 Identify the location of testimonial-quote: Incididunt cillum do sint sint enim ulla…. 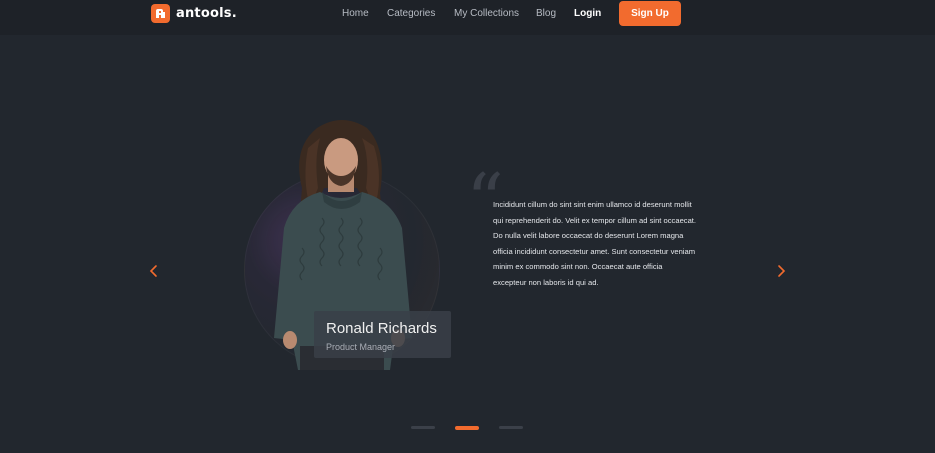
(598, 244).